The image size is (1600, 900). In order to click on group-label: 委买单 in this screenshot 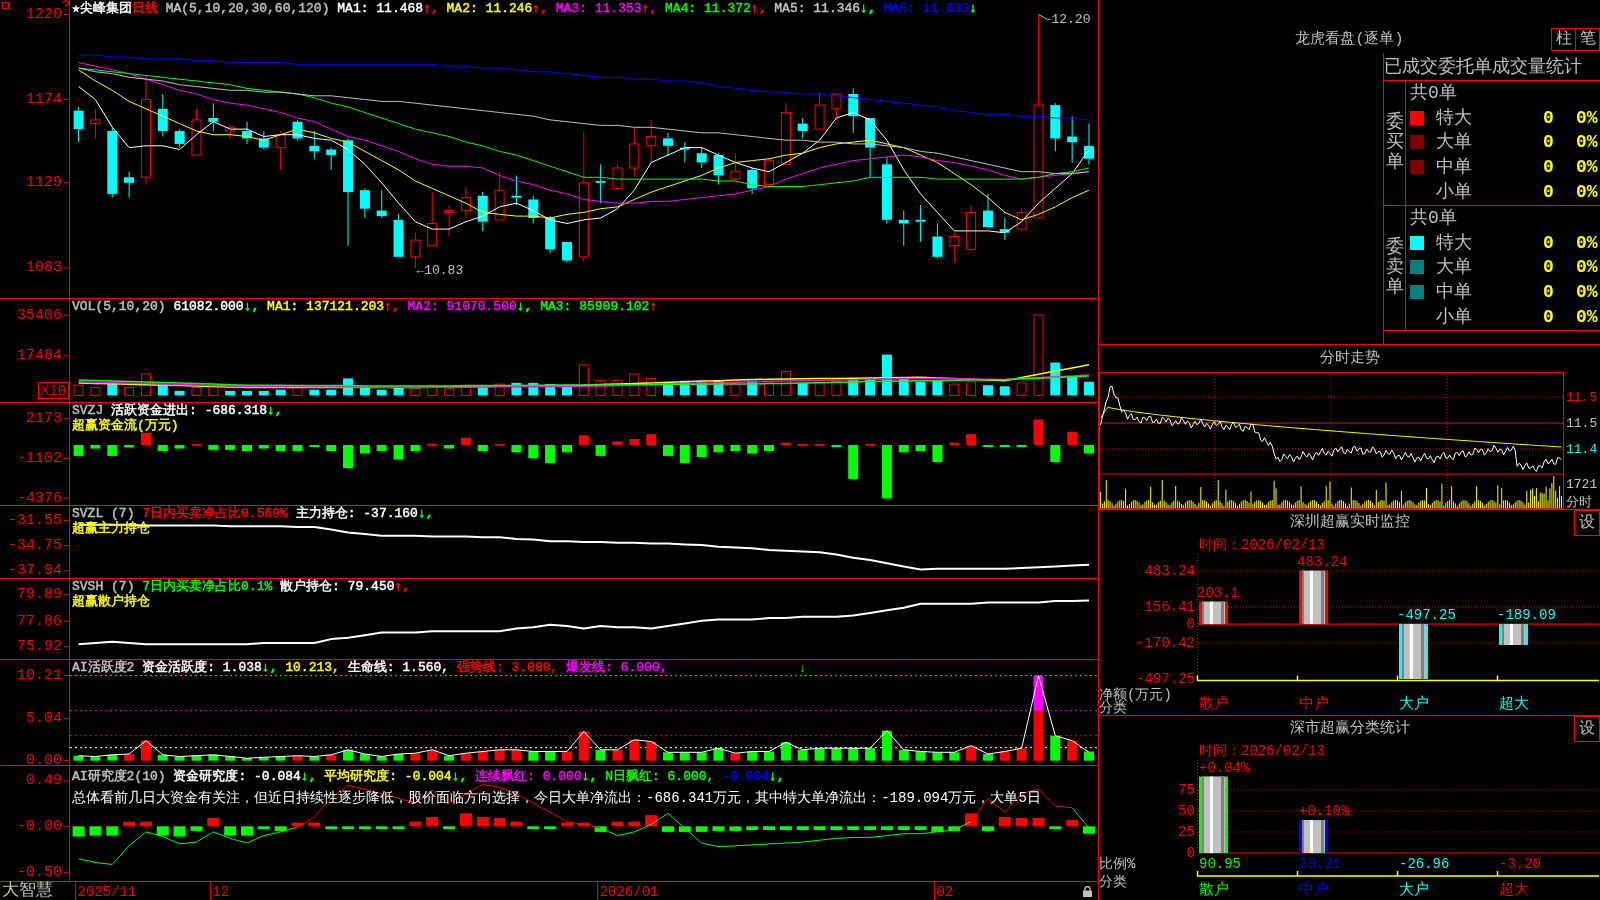, I will do `click(1394, 143)`.